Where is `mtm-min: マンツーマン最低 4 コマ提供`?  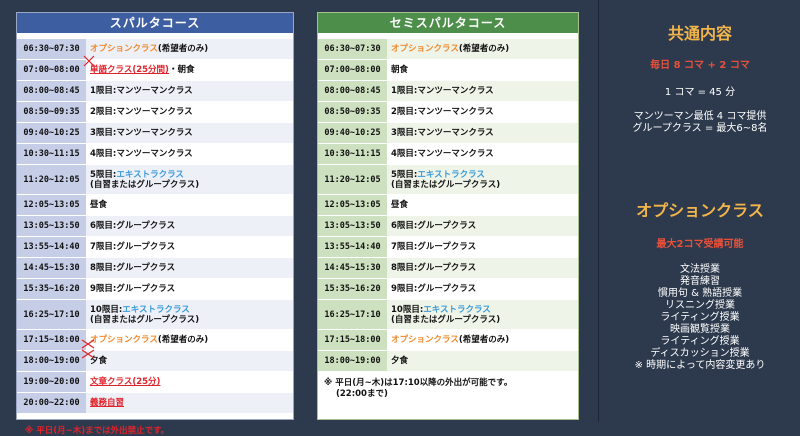
mtm-min: マンツーマン最低 4 コマ提供 is located at coordinates (700, 116).